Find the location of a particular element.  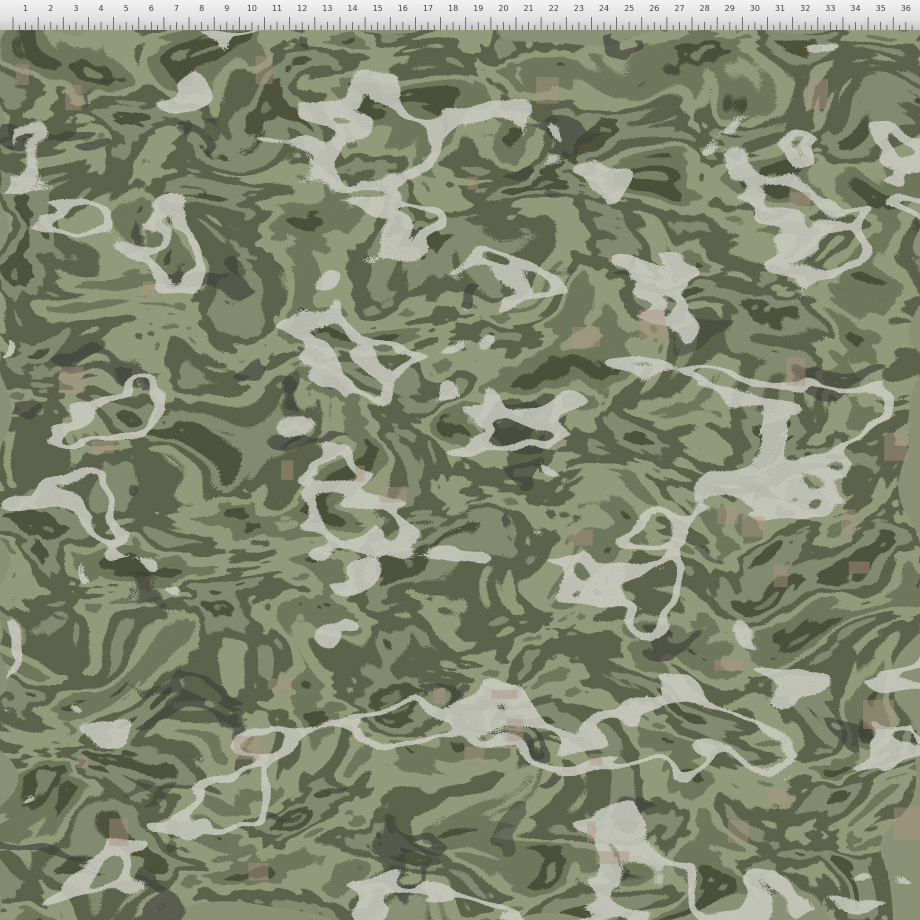

ruler-label: 27 is located at coordinates (679, 8).